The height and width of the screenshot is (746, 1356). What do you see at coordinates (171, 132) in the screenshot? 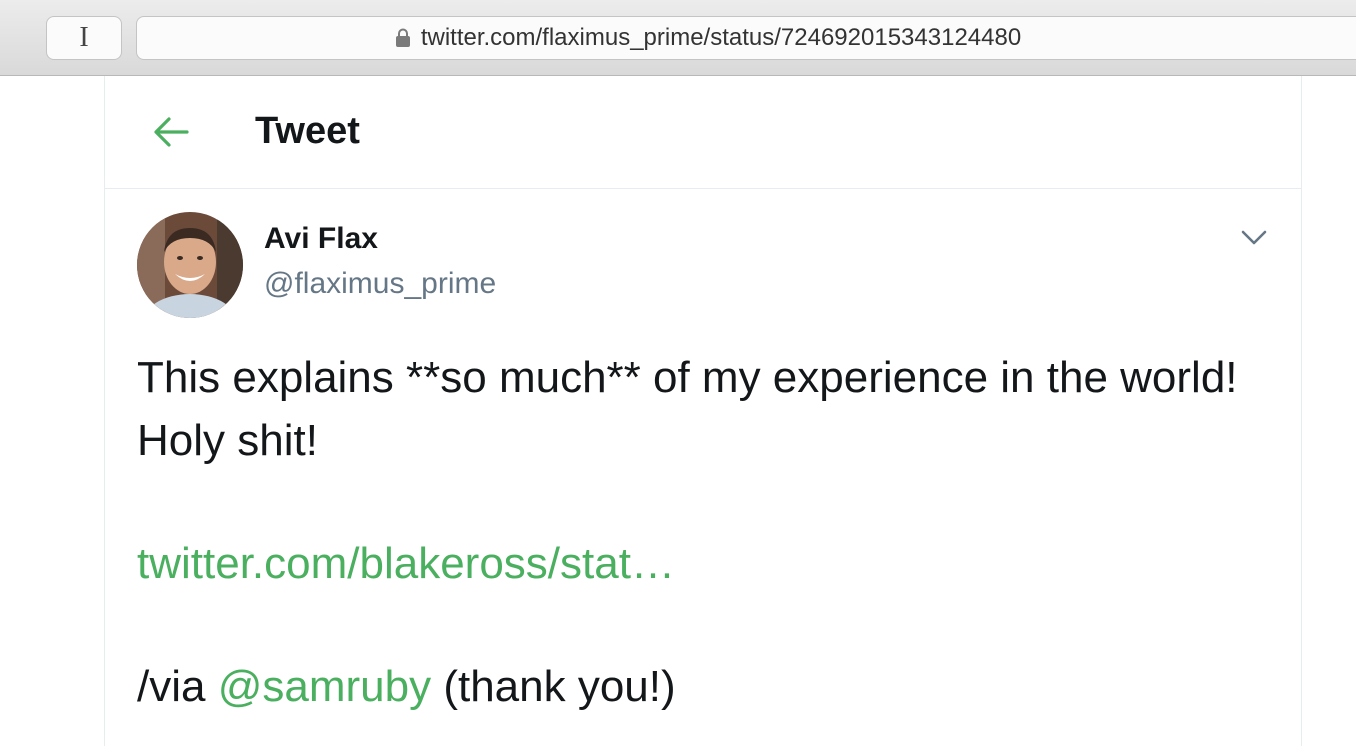
I see `back-arrow-icon` at bounding box center [171, 132].